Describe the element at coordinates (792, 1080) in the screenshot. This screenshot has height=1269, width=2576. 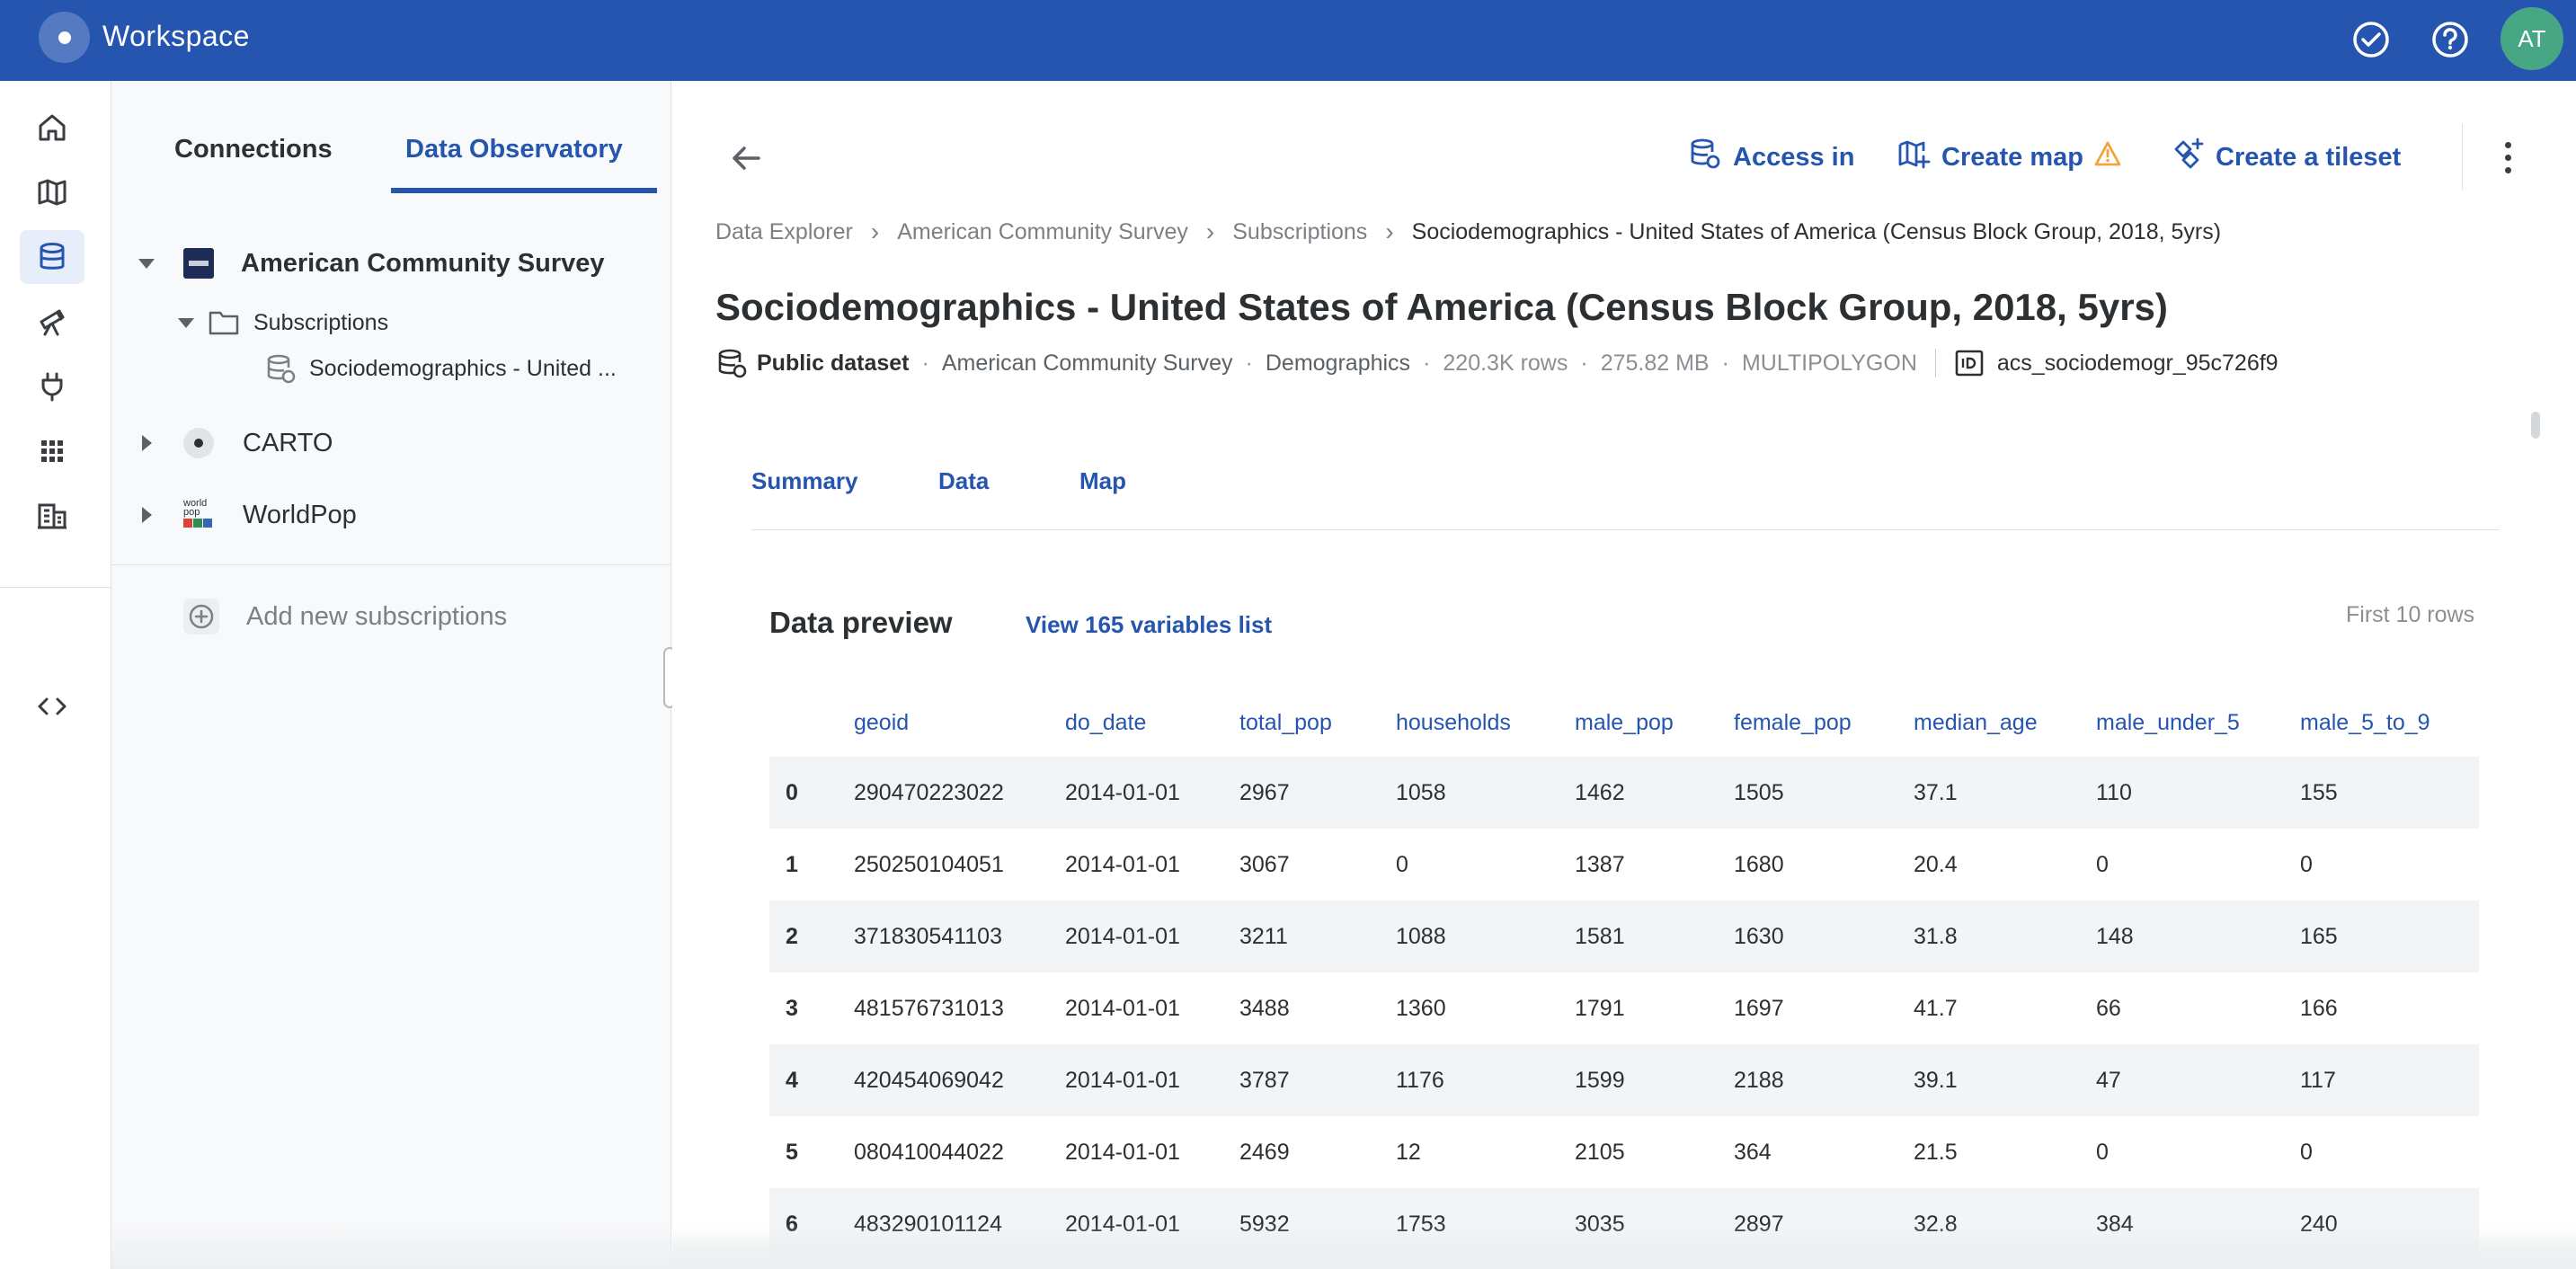
I see `row-index: 4` at that location.